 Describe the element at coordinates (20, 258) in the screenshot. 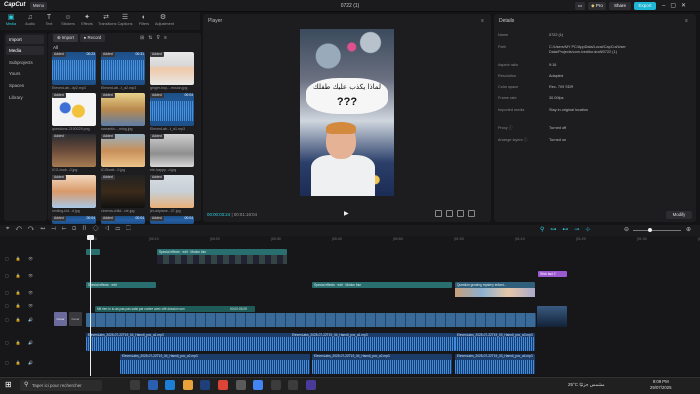

I see `track-controls-fx: ▢ 🔒 👁` at that location.